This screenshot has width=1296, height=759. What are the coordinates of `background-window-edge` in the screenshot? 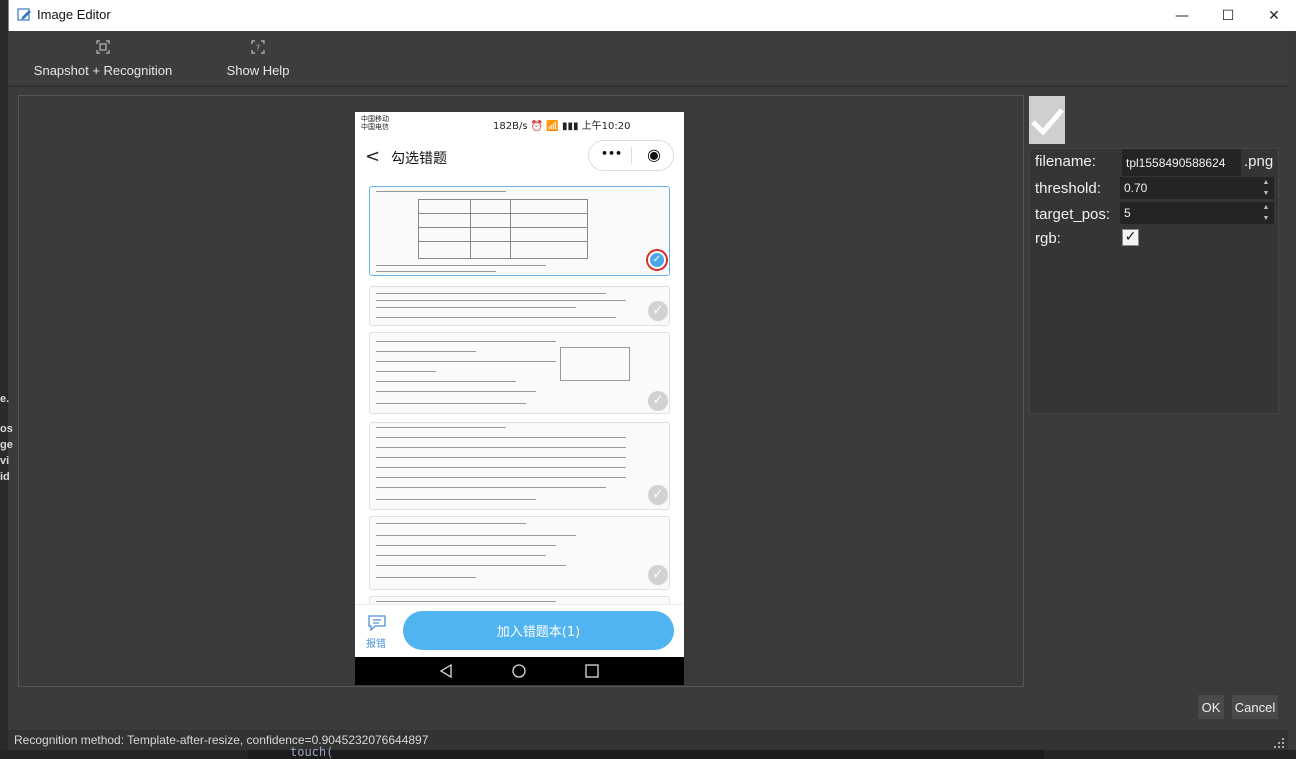 It's located at (4, 379).